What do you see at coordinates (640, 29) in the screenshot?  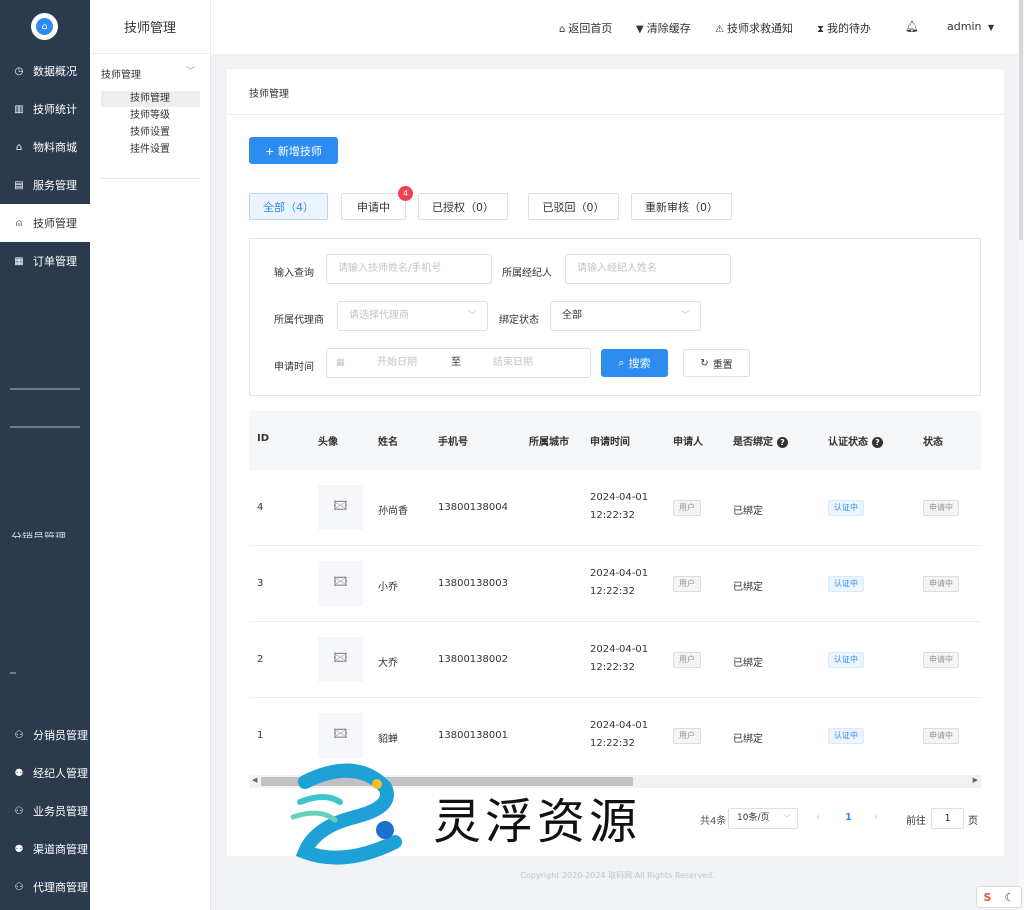 I see `brush-icon: ▼` at bounding box center [640, 29].